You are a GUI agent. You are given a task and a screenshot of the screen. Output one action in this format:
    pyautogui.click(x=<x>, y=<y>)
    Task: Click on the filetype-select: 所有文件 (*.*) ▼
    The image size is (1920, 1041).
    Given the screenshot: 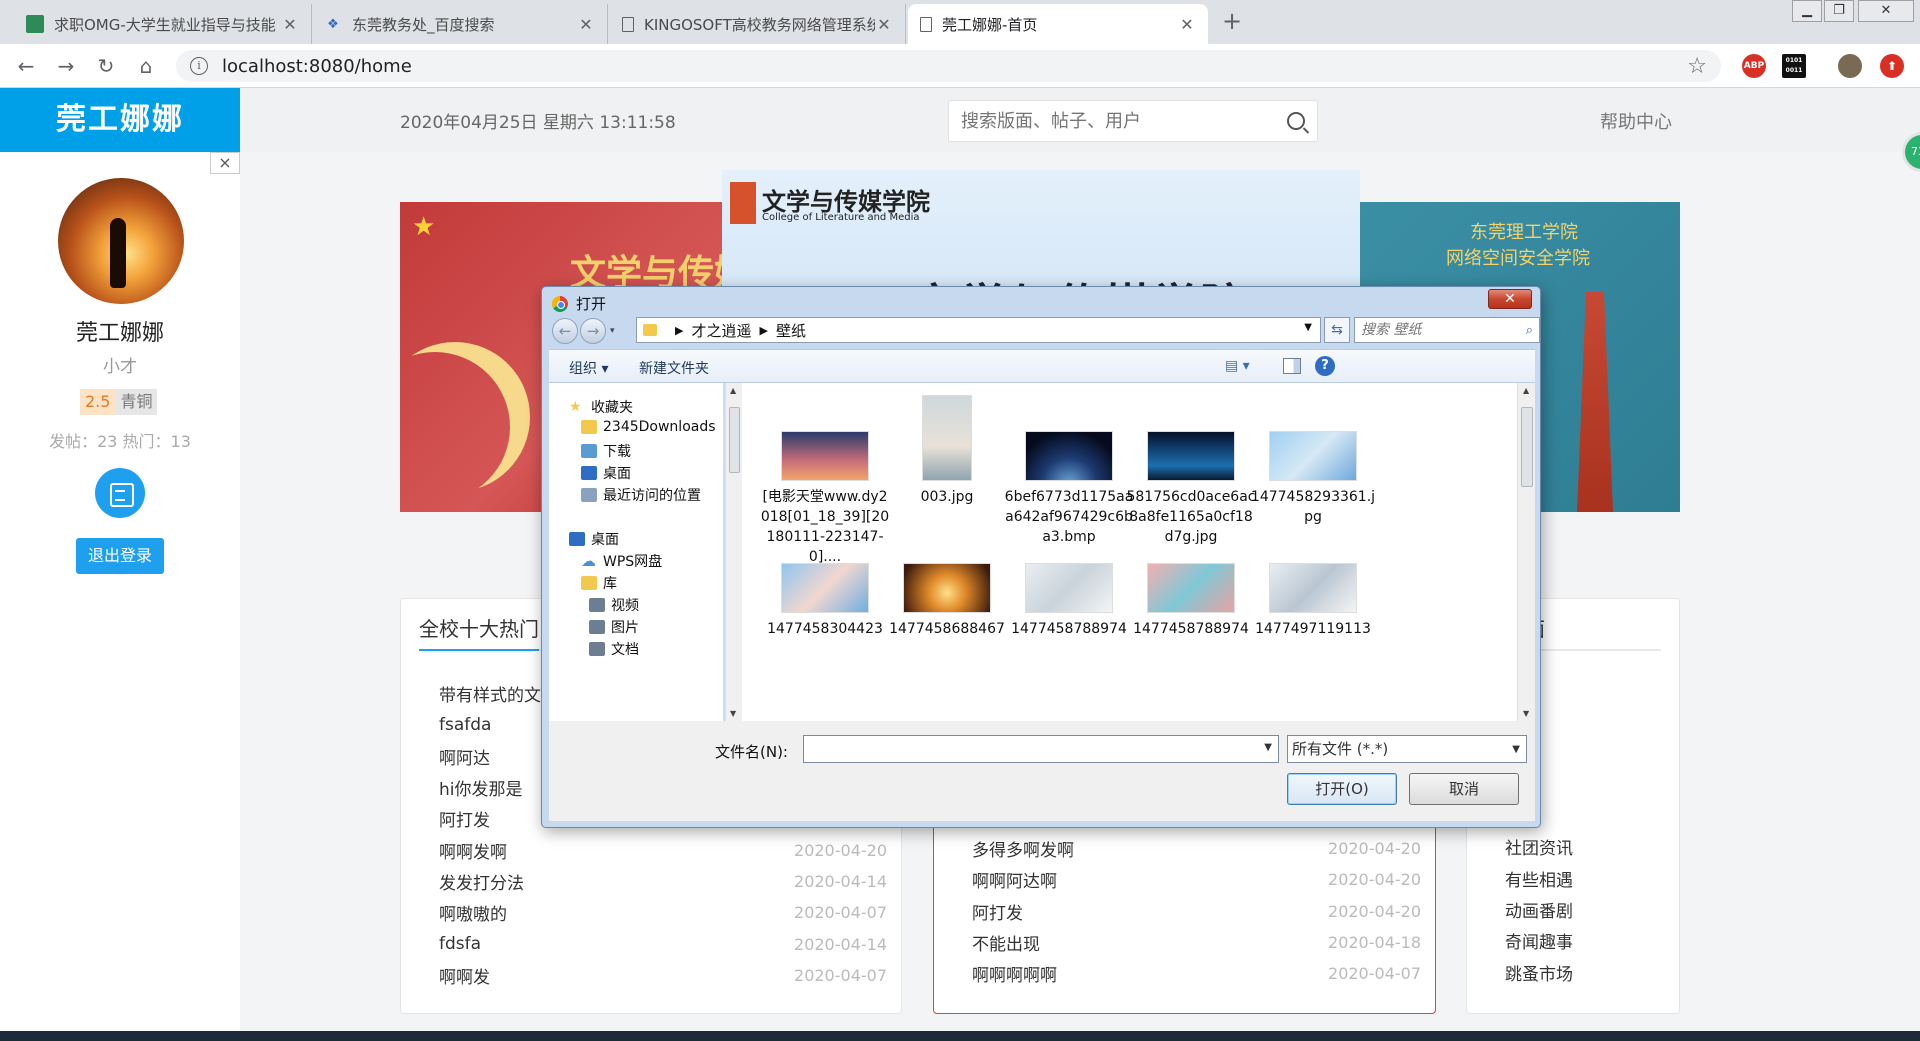 What is the action you would take?
    pyautogui.click(x=1407, y=749)
    